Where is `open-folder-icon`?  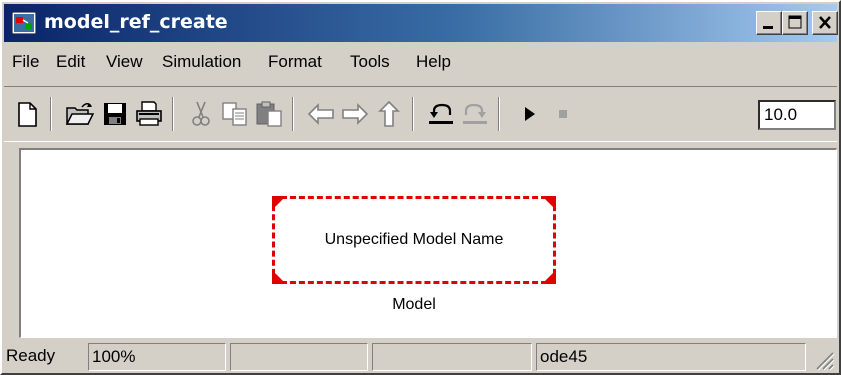 open-folder-icon is located at coordinates (79, 114).